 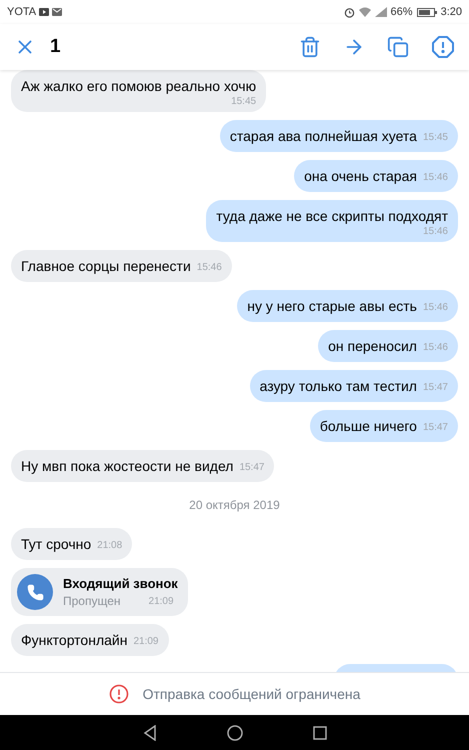 I want to click on message-bubble: Функтортонлайн 21:09, so click(x=89, y=640).